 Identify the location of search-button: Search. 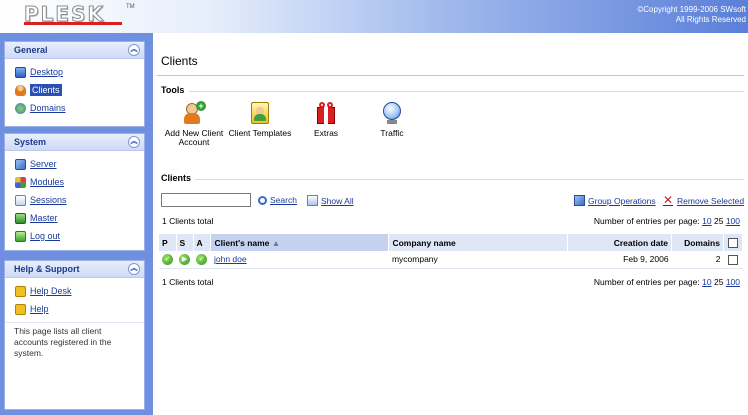
(277, 200).